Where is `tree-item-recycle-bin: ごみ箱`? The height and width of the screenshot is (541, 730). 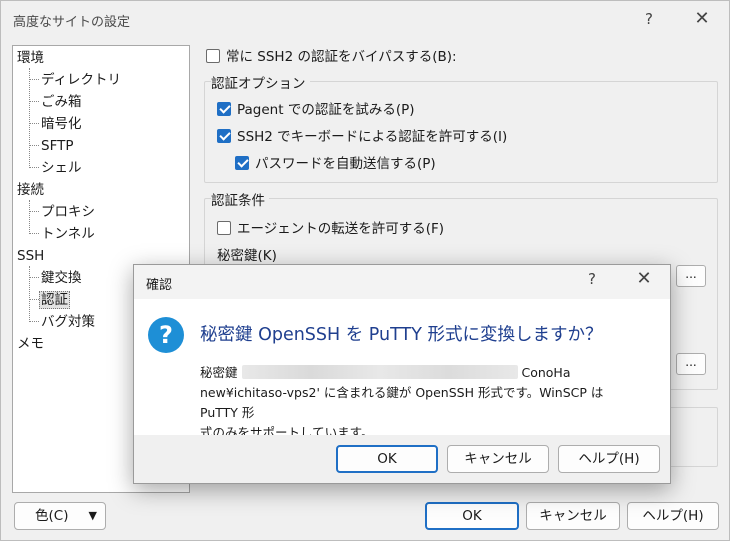 tree-item-recycle-bin: ごみ箱 is located at coordinates (61, 102).